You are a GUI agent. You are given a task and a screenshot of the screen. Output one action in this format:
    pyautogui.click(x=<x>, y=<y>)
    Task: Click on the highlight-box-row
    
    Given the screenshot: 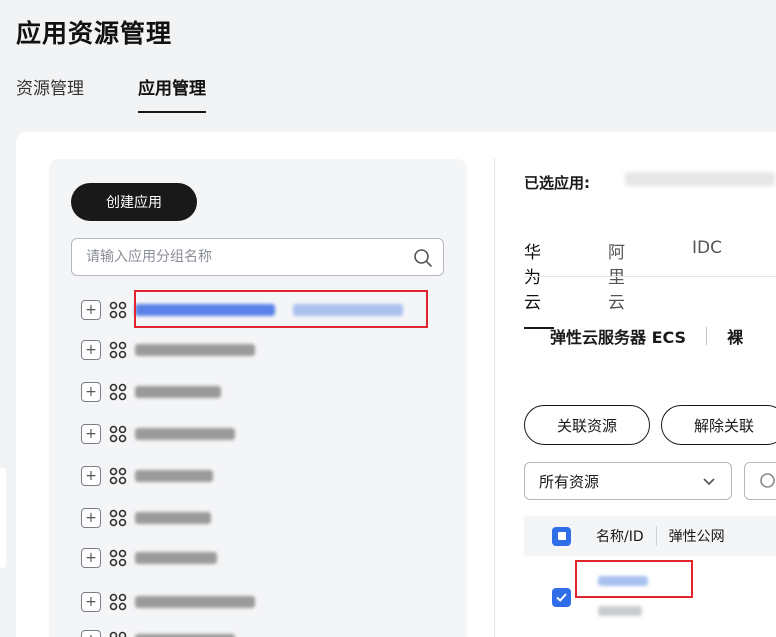 What is the action you would take?
    pyautogui.click(x=634, y=579)
    